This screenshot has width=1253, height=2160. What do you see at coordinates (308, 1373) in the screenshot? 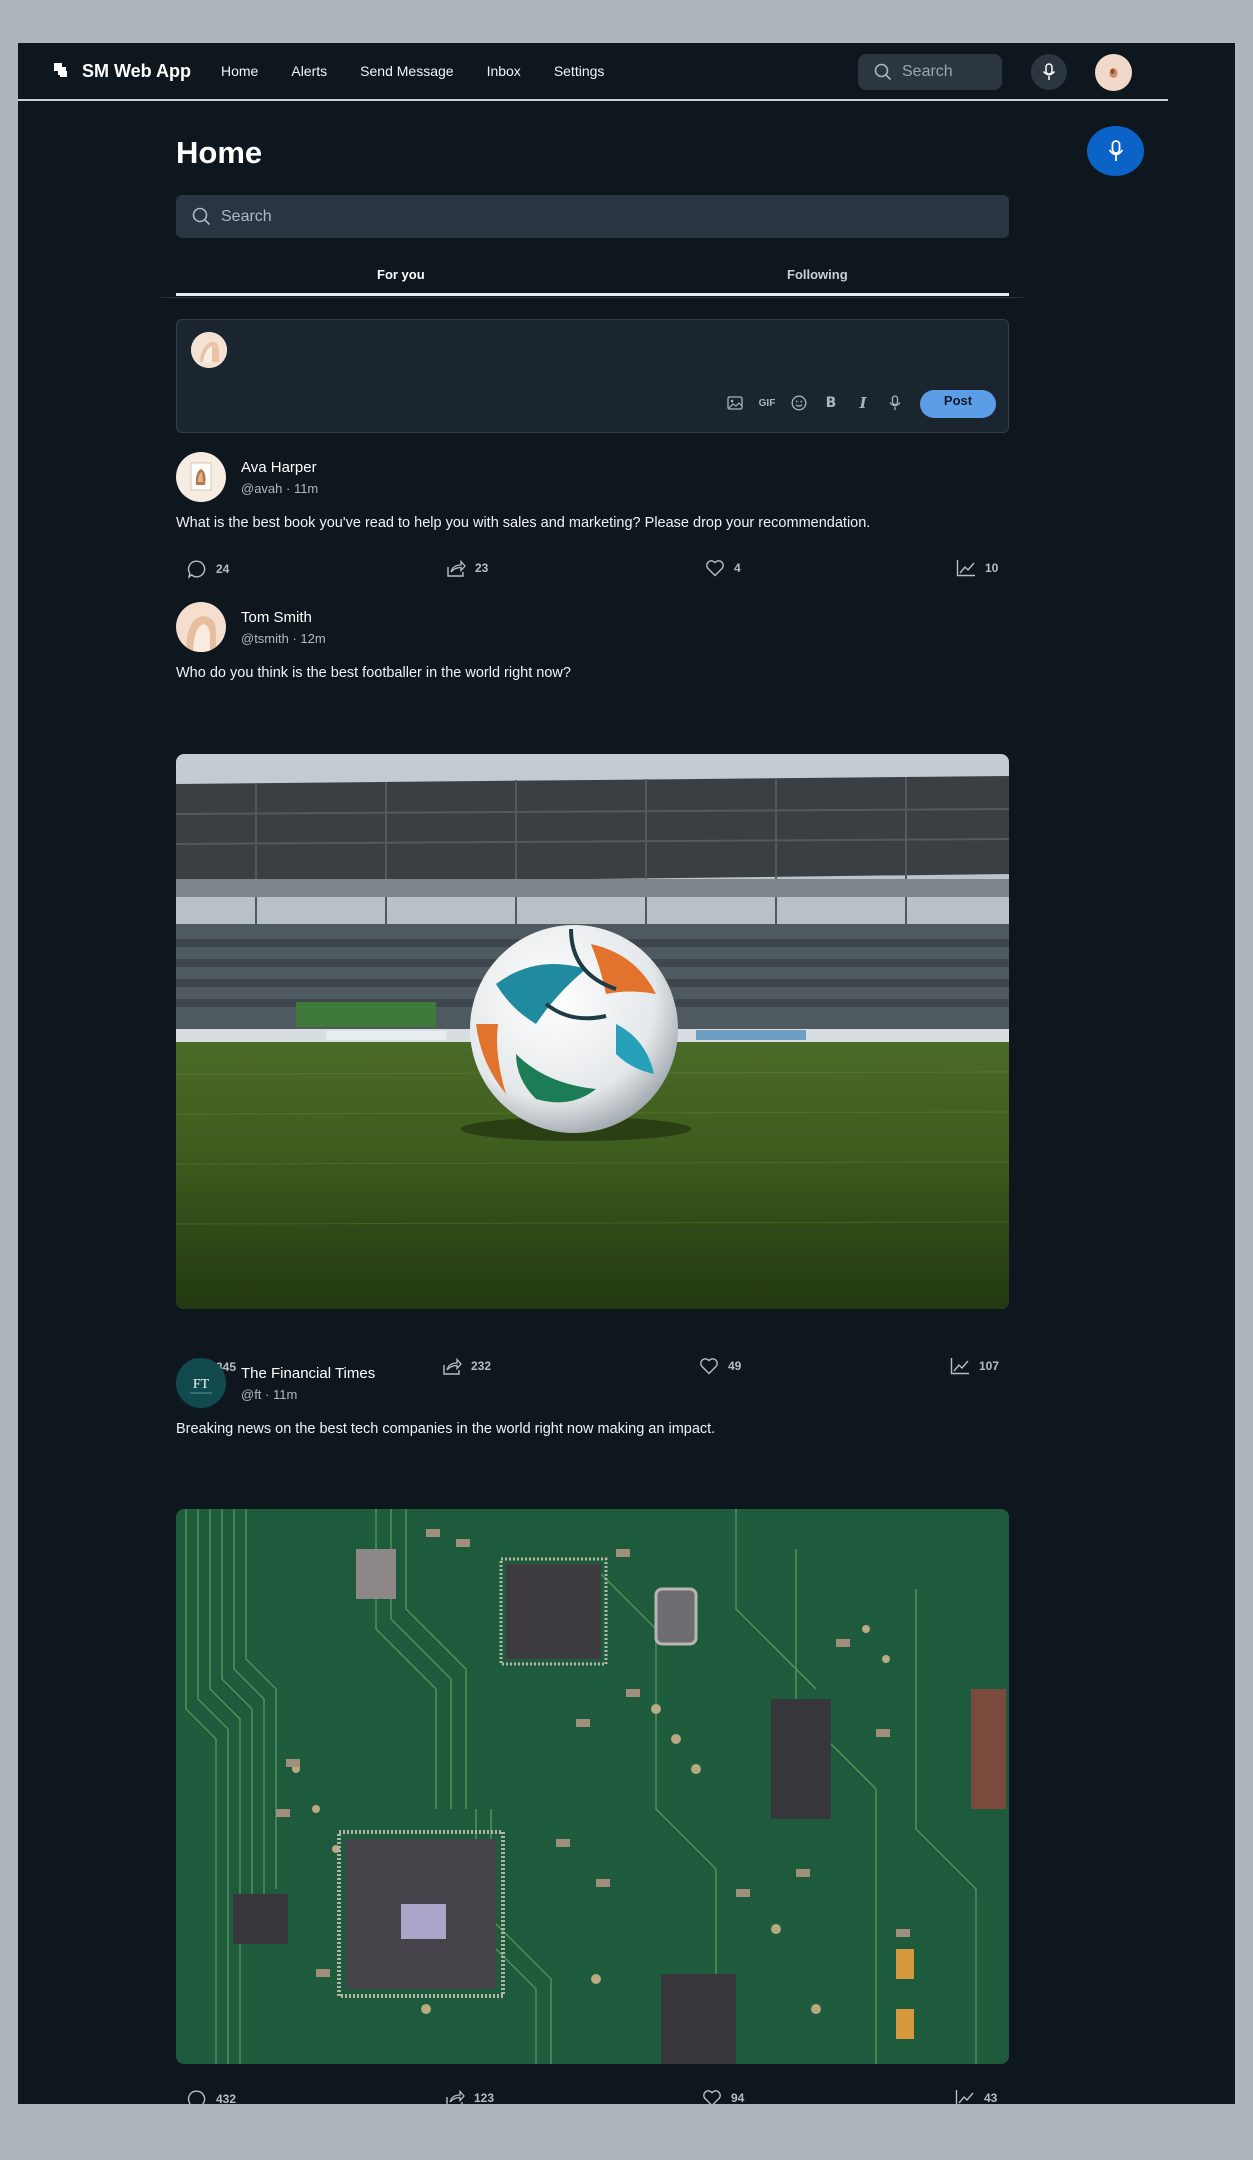
I see `post-author-name: The Financial Times` at bounding box center [308, 1373].